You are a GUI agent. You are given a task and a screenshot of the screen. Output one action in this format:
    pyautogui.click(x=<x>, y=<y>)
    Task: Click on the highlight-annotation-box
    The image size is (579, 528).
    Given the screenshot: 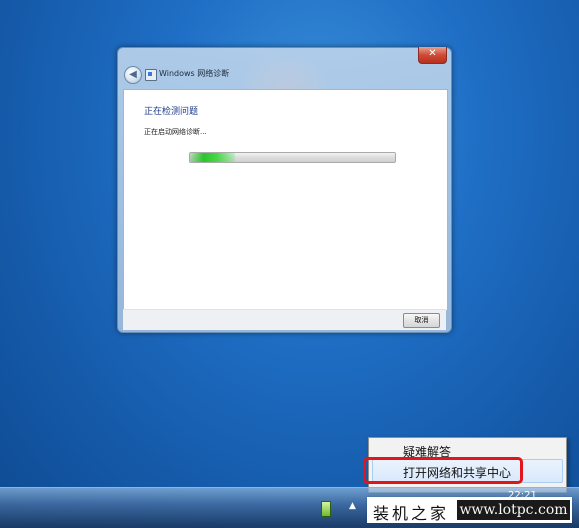 What is the action you would take?
    pyautogui.click(x=443, y=470)
    